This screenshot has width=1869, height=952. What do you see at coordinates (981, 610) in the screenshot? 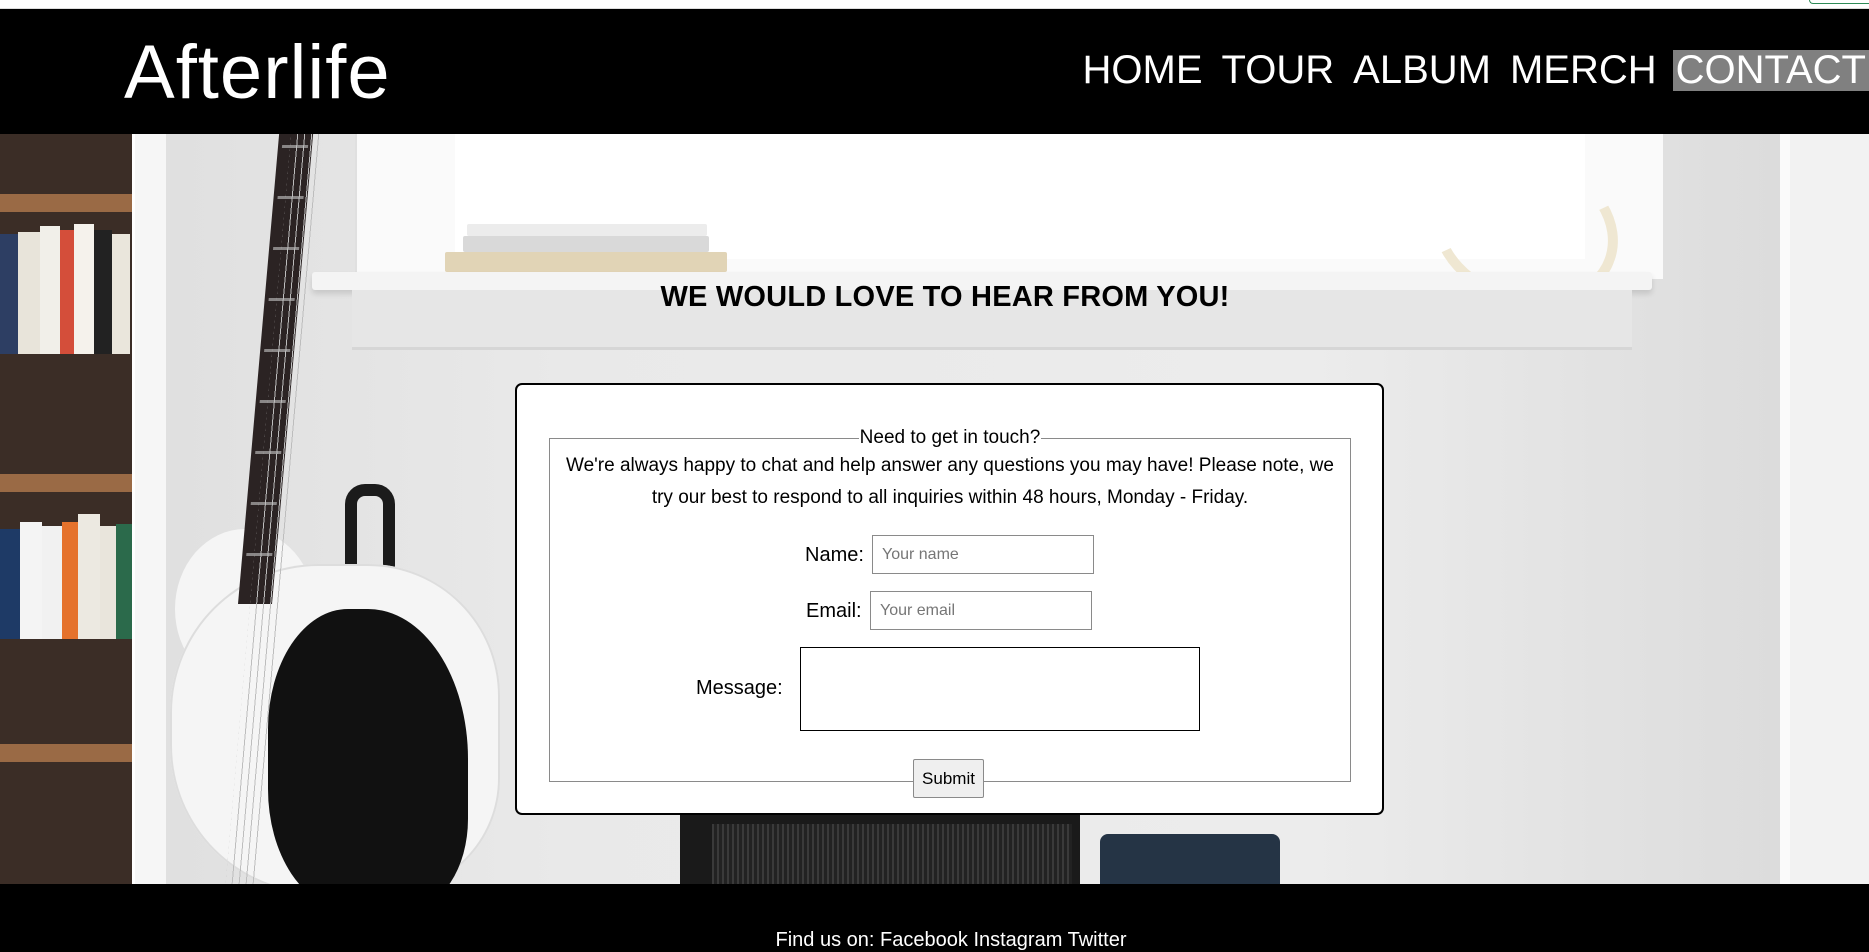
I see `email-input` at bounding box center [981, 610].